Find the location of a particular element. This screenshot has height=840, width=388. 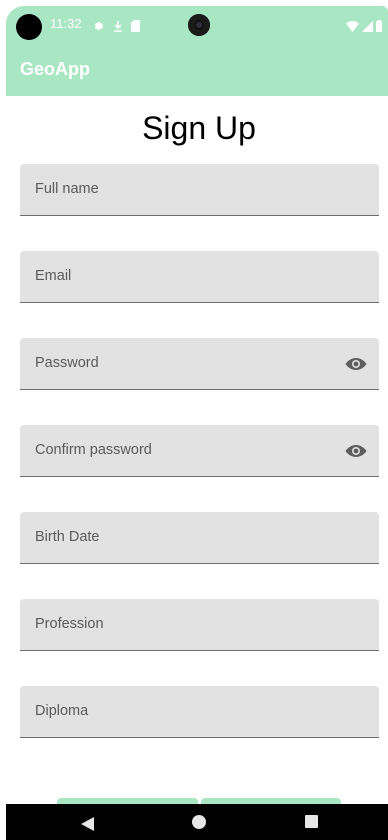

diploma-label: Diploma is located at coordinates (62, 711).